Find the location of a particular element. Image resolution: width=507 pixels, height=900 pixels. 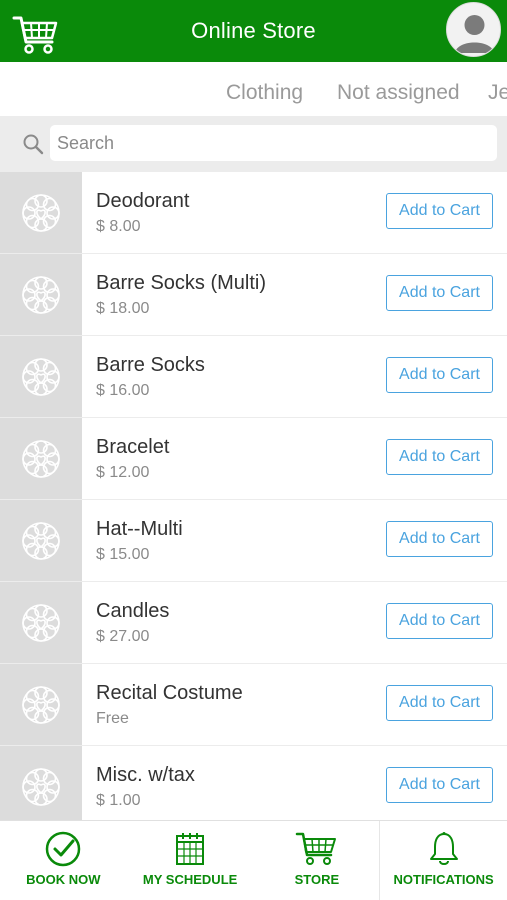

product-name: Recital Costume is located at coordinates (169, 693).